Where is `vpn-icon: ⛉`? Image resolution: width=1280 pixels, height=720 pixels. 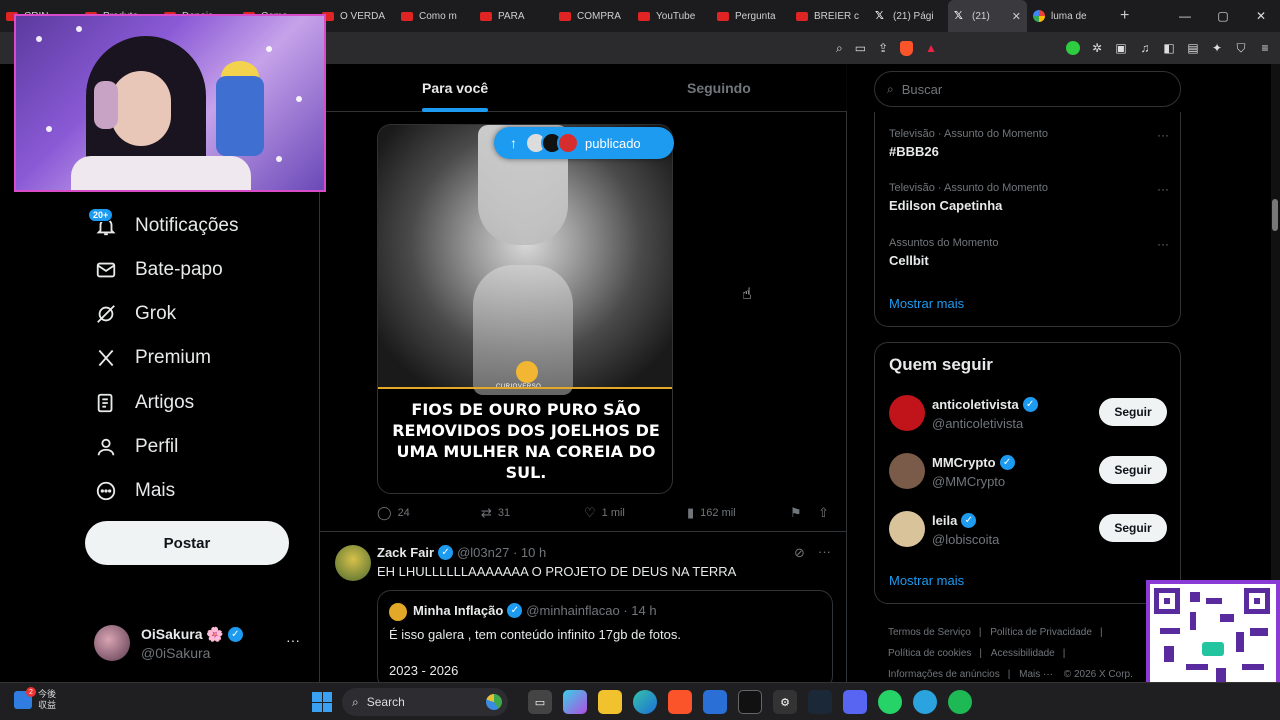 vpn-icon: ⛉ is located at coordinates (1241, 48).